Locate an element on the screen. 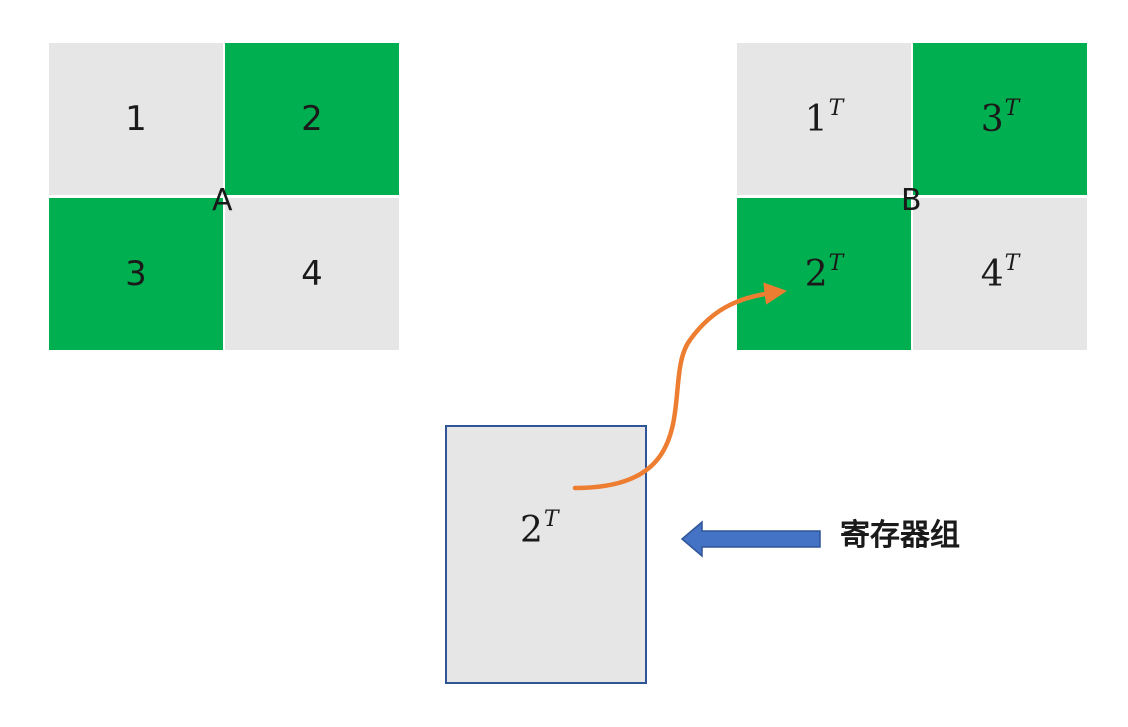 This screenshot has height=727, width=1128. arrows-layer is located at coordinates (696, 420).